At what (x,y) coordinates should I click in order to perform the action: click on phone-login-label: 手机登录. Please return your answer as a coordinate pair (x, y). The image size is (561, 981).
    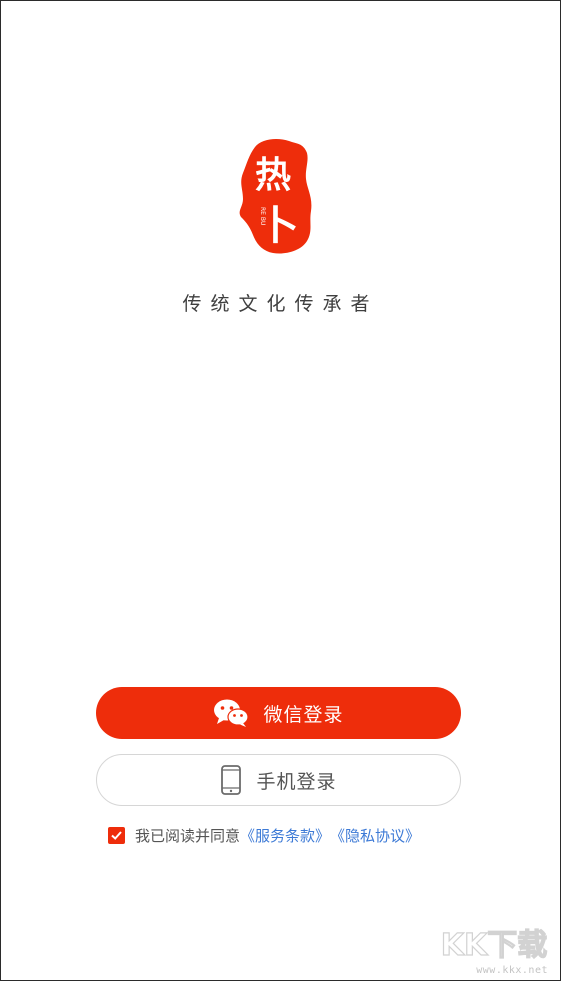
    Looking at the image, I should click on (296, 781).